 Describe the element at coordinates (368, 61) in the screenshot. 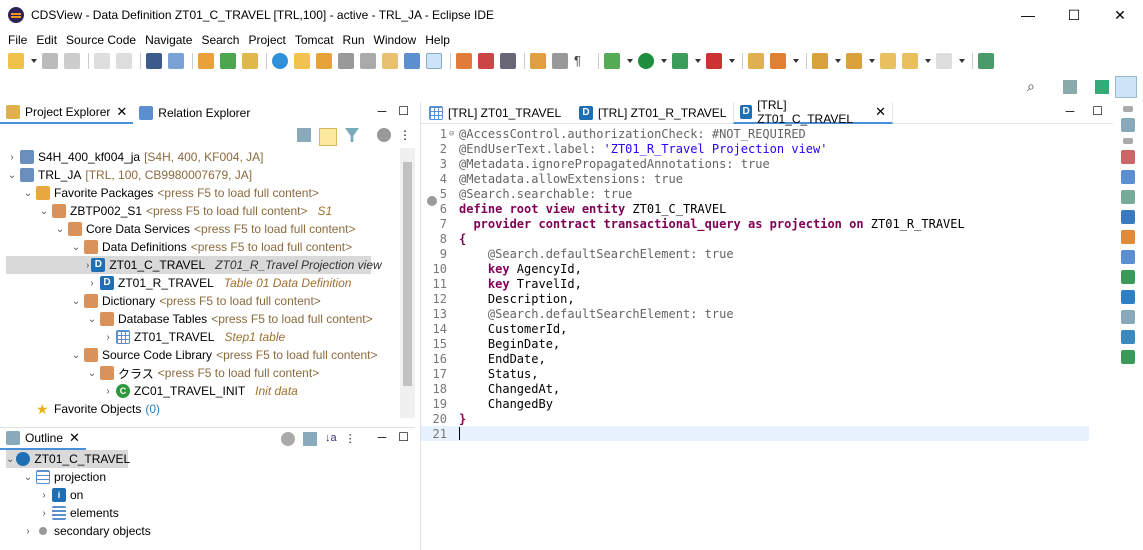

I see `print-icon` at that location.